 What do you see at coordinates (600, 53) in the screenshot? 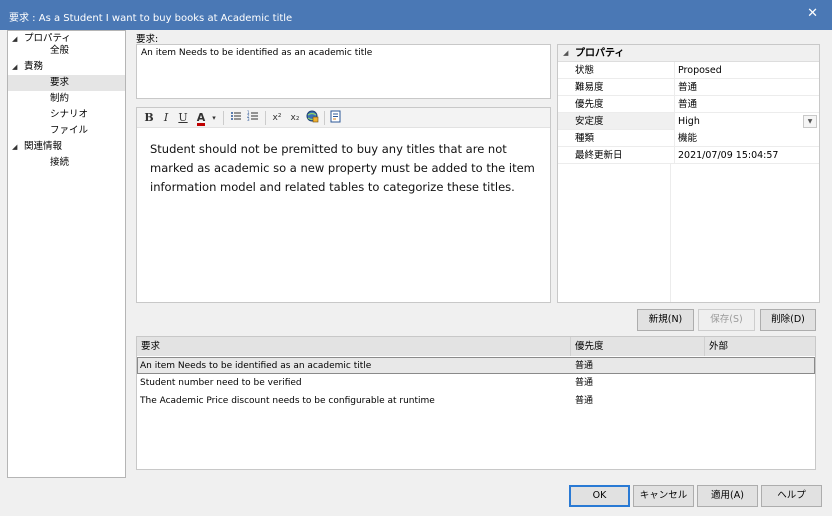
I see `properties-title: プロパティ` at bounding box center [600, 53].